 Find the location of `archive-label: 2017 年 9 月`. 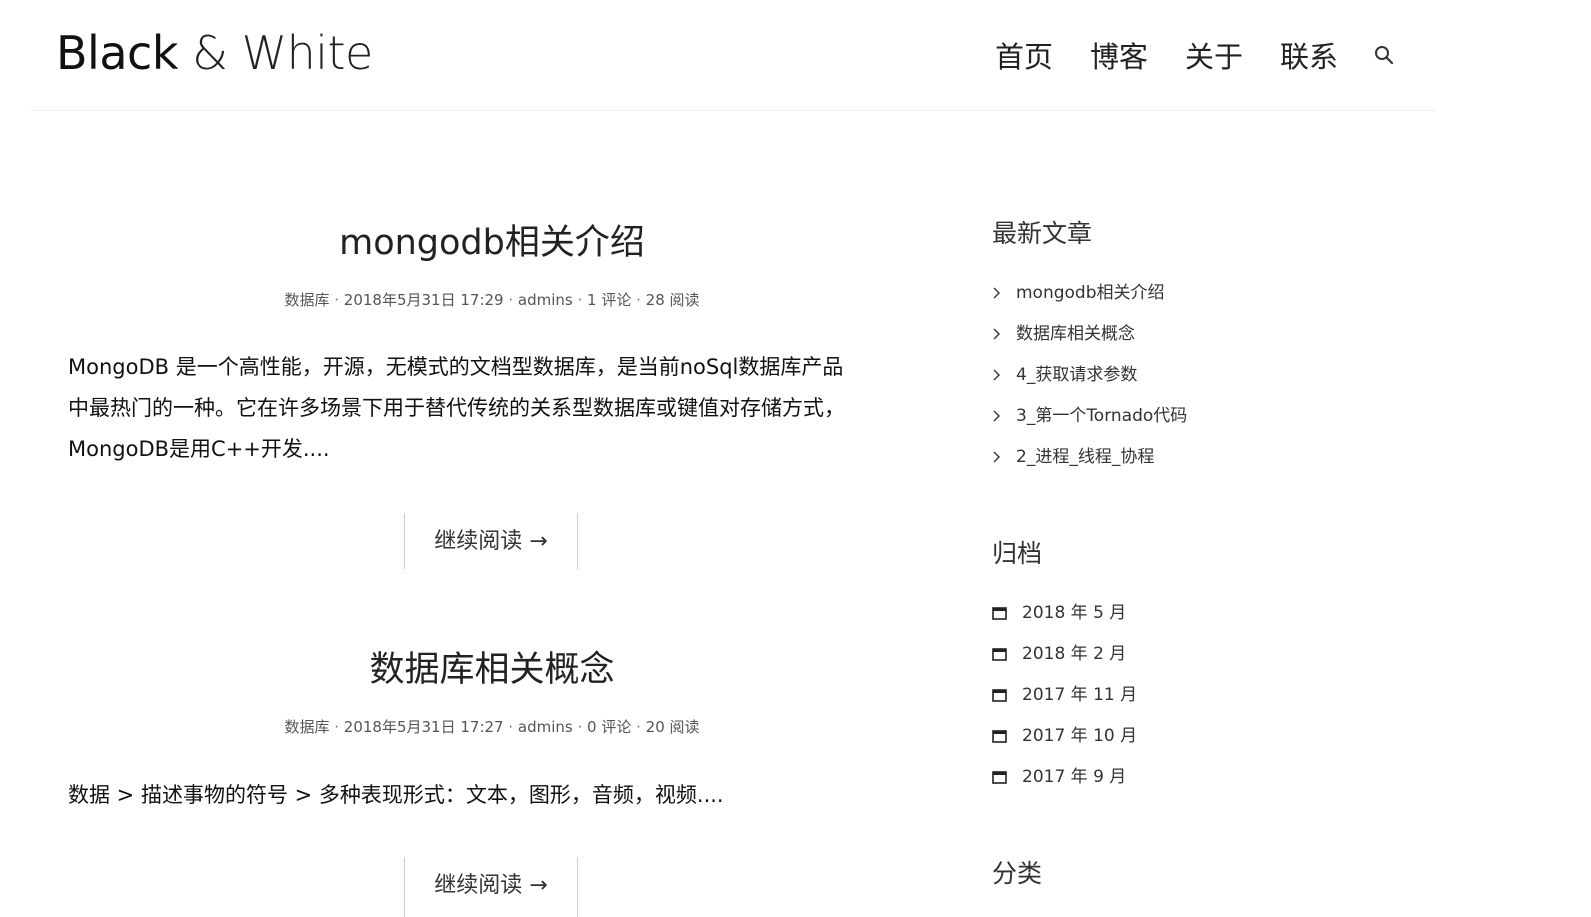

archive-label: 2017 年 9 月 is located at coordinates (1074, 777).